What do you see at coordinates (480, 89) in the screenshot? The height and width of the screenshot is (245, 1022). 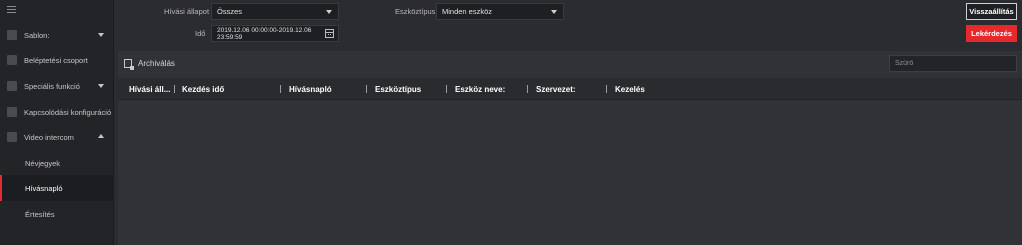 I see `column-header-device-name: Eszköz neve:` at bounding box center [480, 89].